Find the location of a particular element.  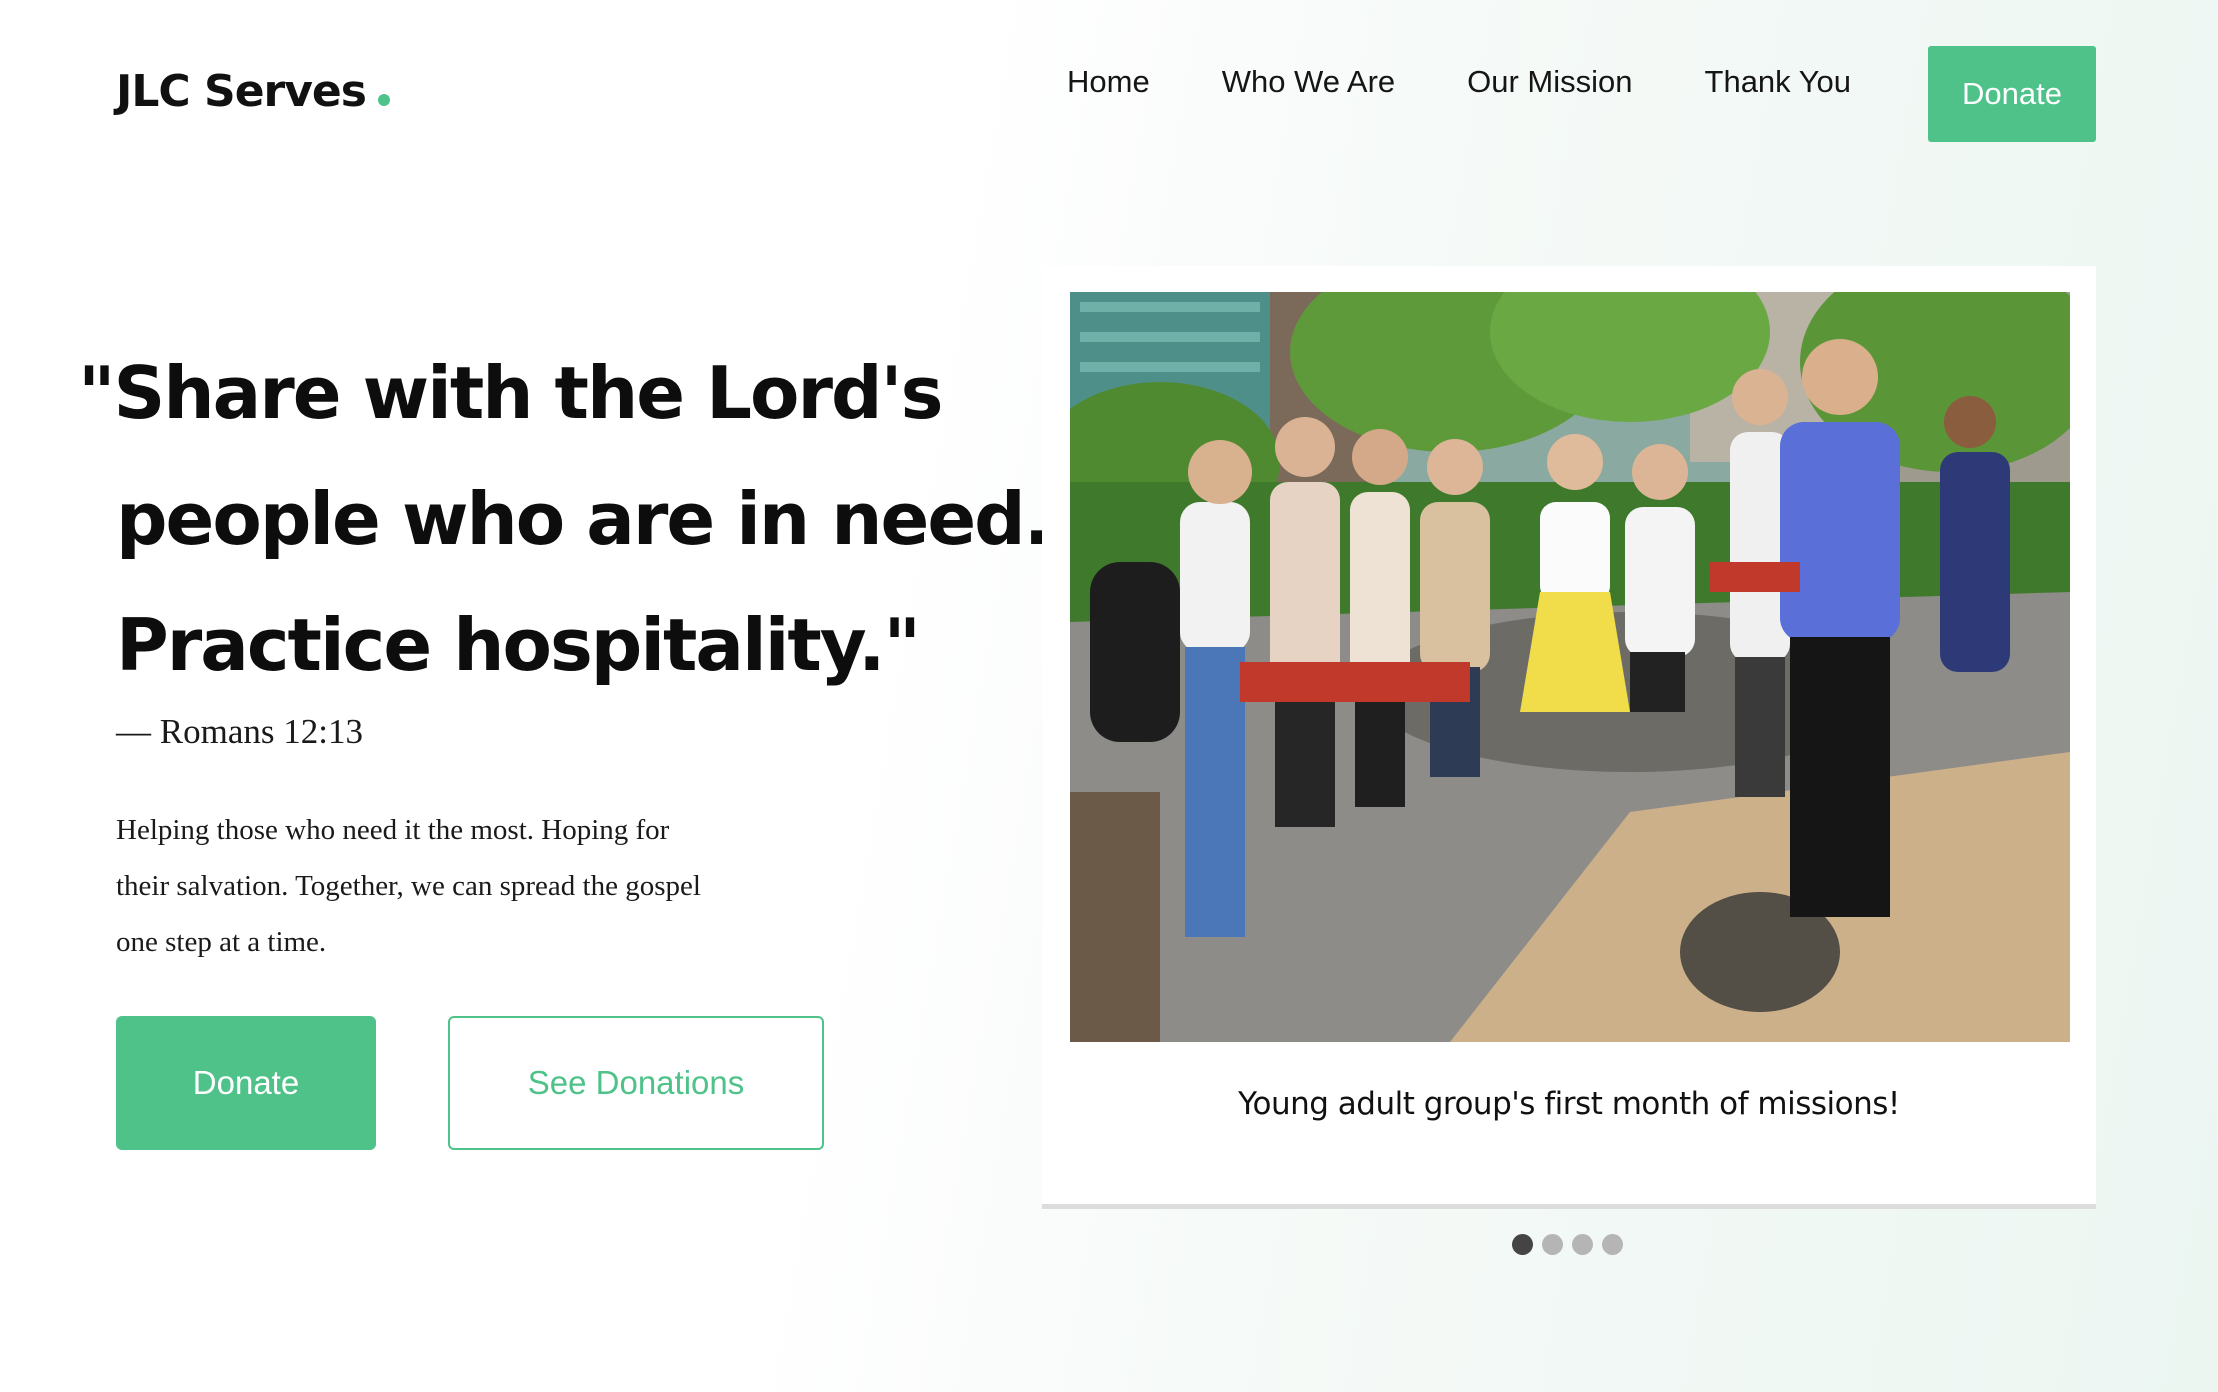

quote-citation: — Romans 12:13 is located at coordinates (239, 731).